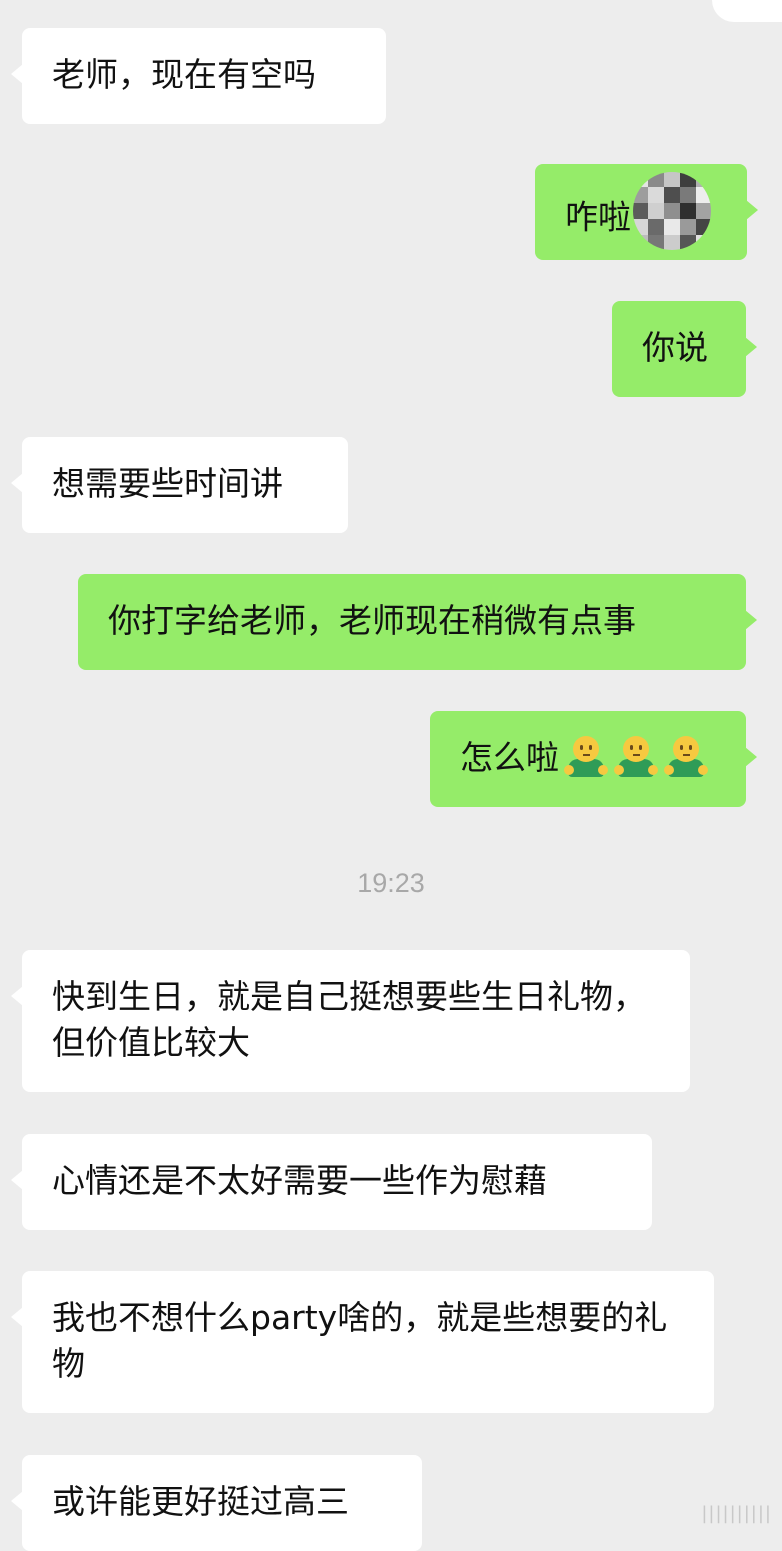 Image resolution: width=782 pixels, height=1551 pixels. What do you see at coordinates (167, 483) in the screenshot?
I see `message-text: 想需要些时间讲` at bounding box center [167, 483].